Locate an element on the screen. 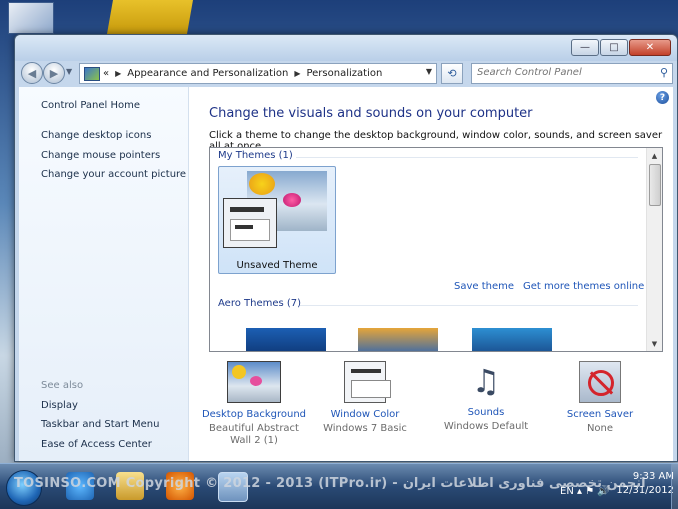 Image resolution: width=678 pixels, height=509 pixels. window-color-item: Window Color Windows 7 Basic is located at coordinates (365, 398).